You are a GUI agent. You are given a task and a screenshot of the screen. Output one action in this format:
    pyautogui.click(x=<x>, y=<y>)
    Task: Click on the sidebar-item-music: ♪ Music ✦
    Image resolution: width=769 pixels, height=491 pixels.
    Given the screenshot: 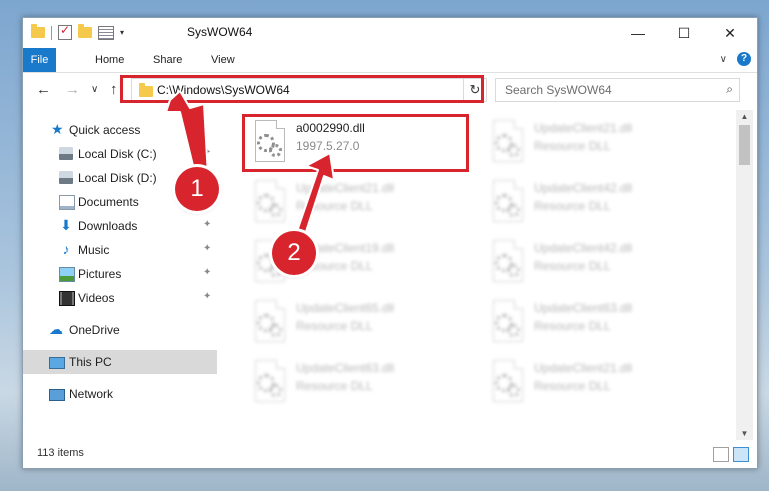 What is the action you would take?
    pyautogui.click(x=120, y=250)
    